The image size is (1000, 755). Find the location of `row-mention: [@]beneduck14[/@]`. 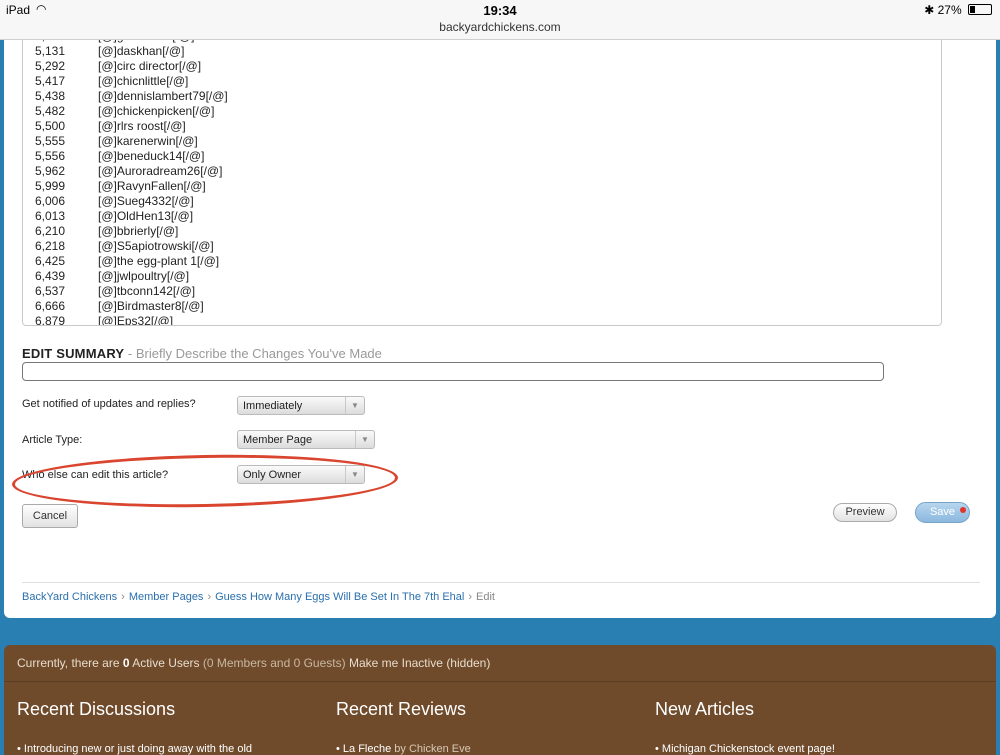

row-mention: [@]beneduck14[/@] is located at coordinates (151, 156).